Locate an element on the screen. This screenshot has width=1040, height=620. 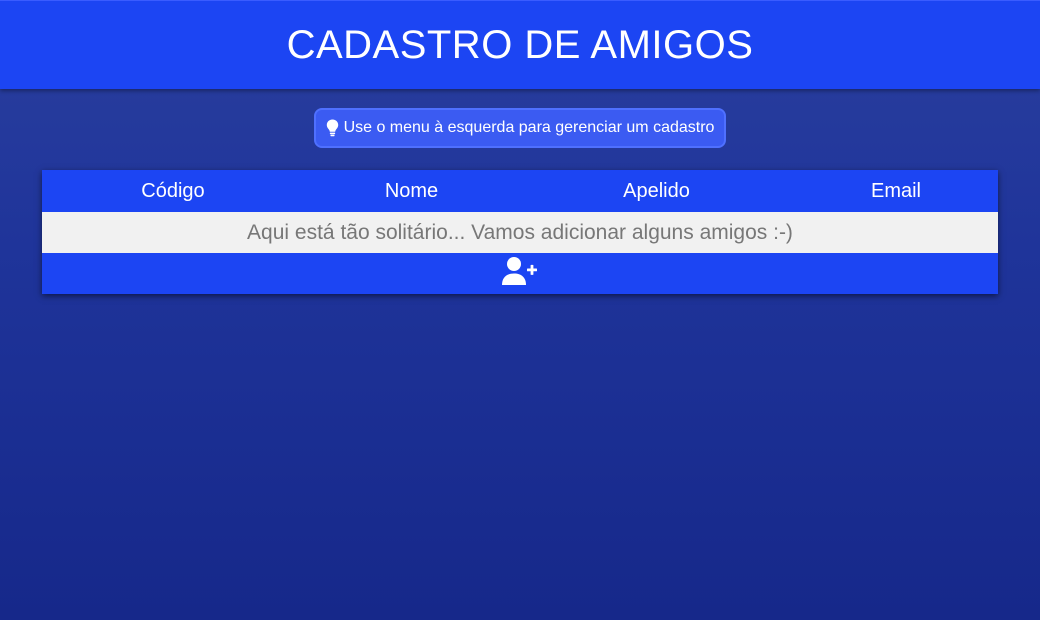
column-header-codigo: Código is located at coordinates (173, 191).